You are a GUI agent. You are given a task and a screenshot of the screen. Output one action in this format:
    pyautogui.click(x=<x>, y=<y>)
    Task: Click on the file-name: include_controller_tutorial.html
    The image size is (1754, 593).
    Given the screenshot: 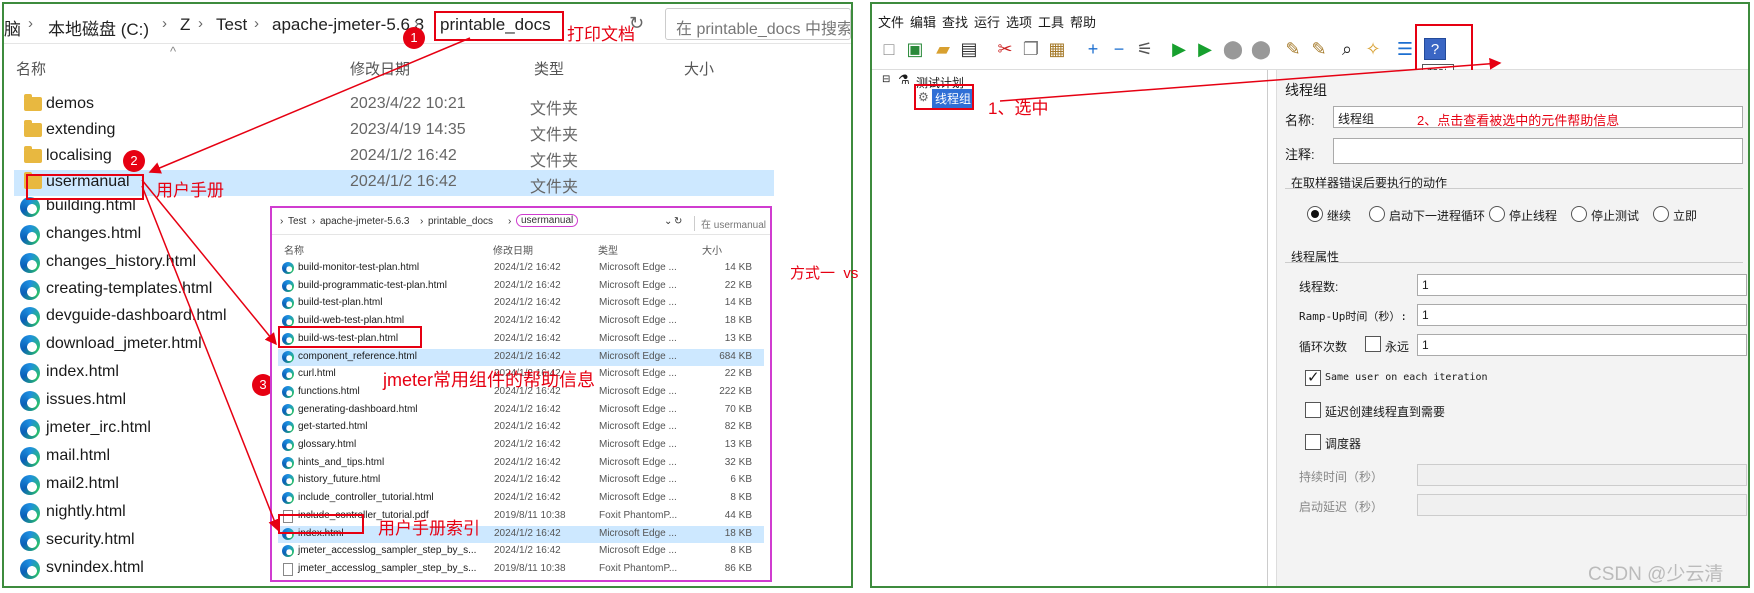 What is the action you would take?
    pyautogui.click(x=366, y=498)
    